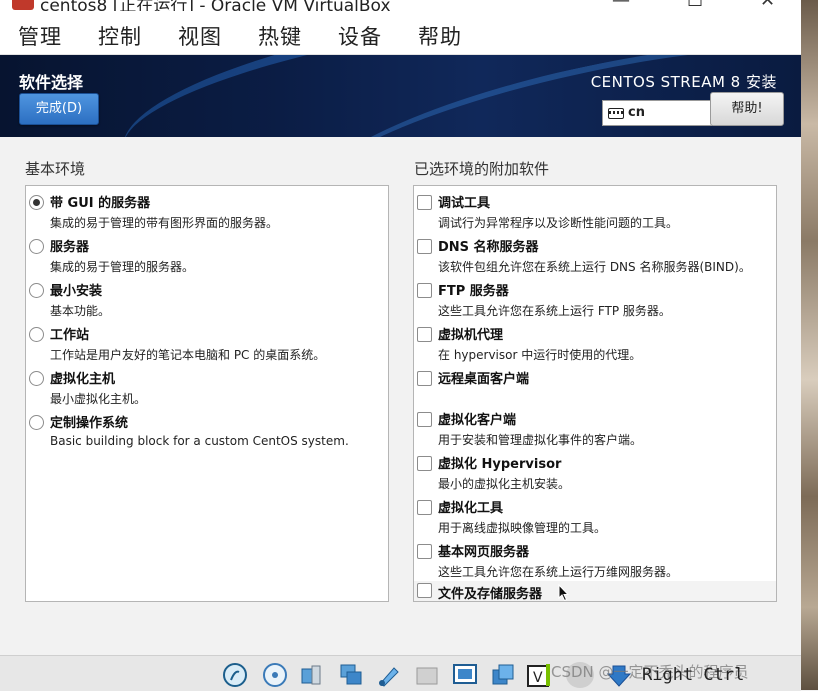 The image size is (818, 691). Describe the element at coordinates (51, 82) in the screenshot. I see `page-title: 软件选择` at that location.